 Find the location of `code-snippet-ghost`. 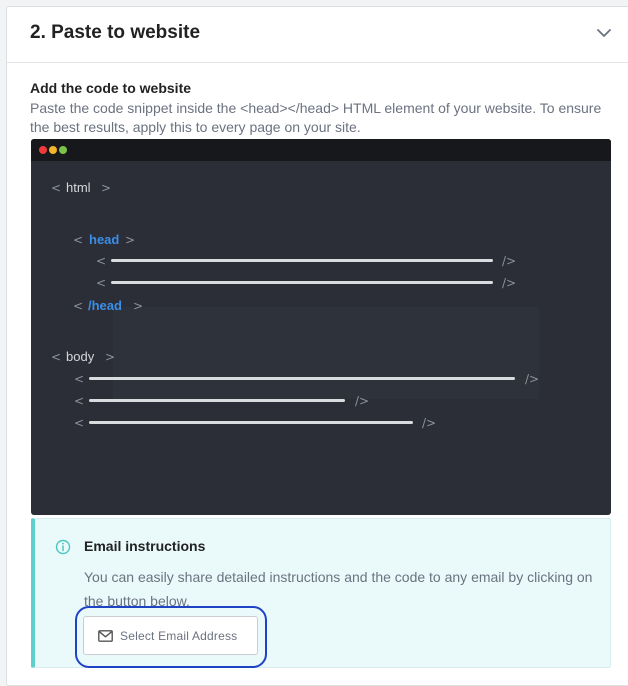

code-snippet-ghost is located at coordinates (326, 353).